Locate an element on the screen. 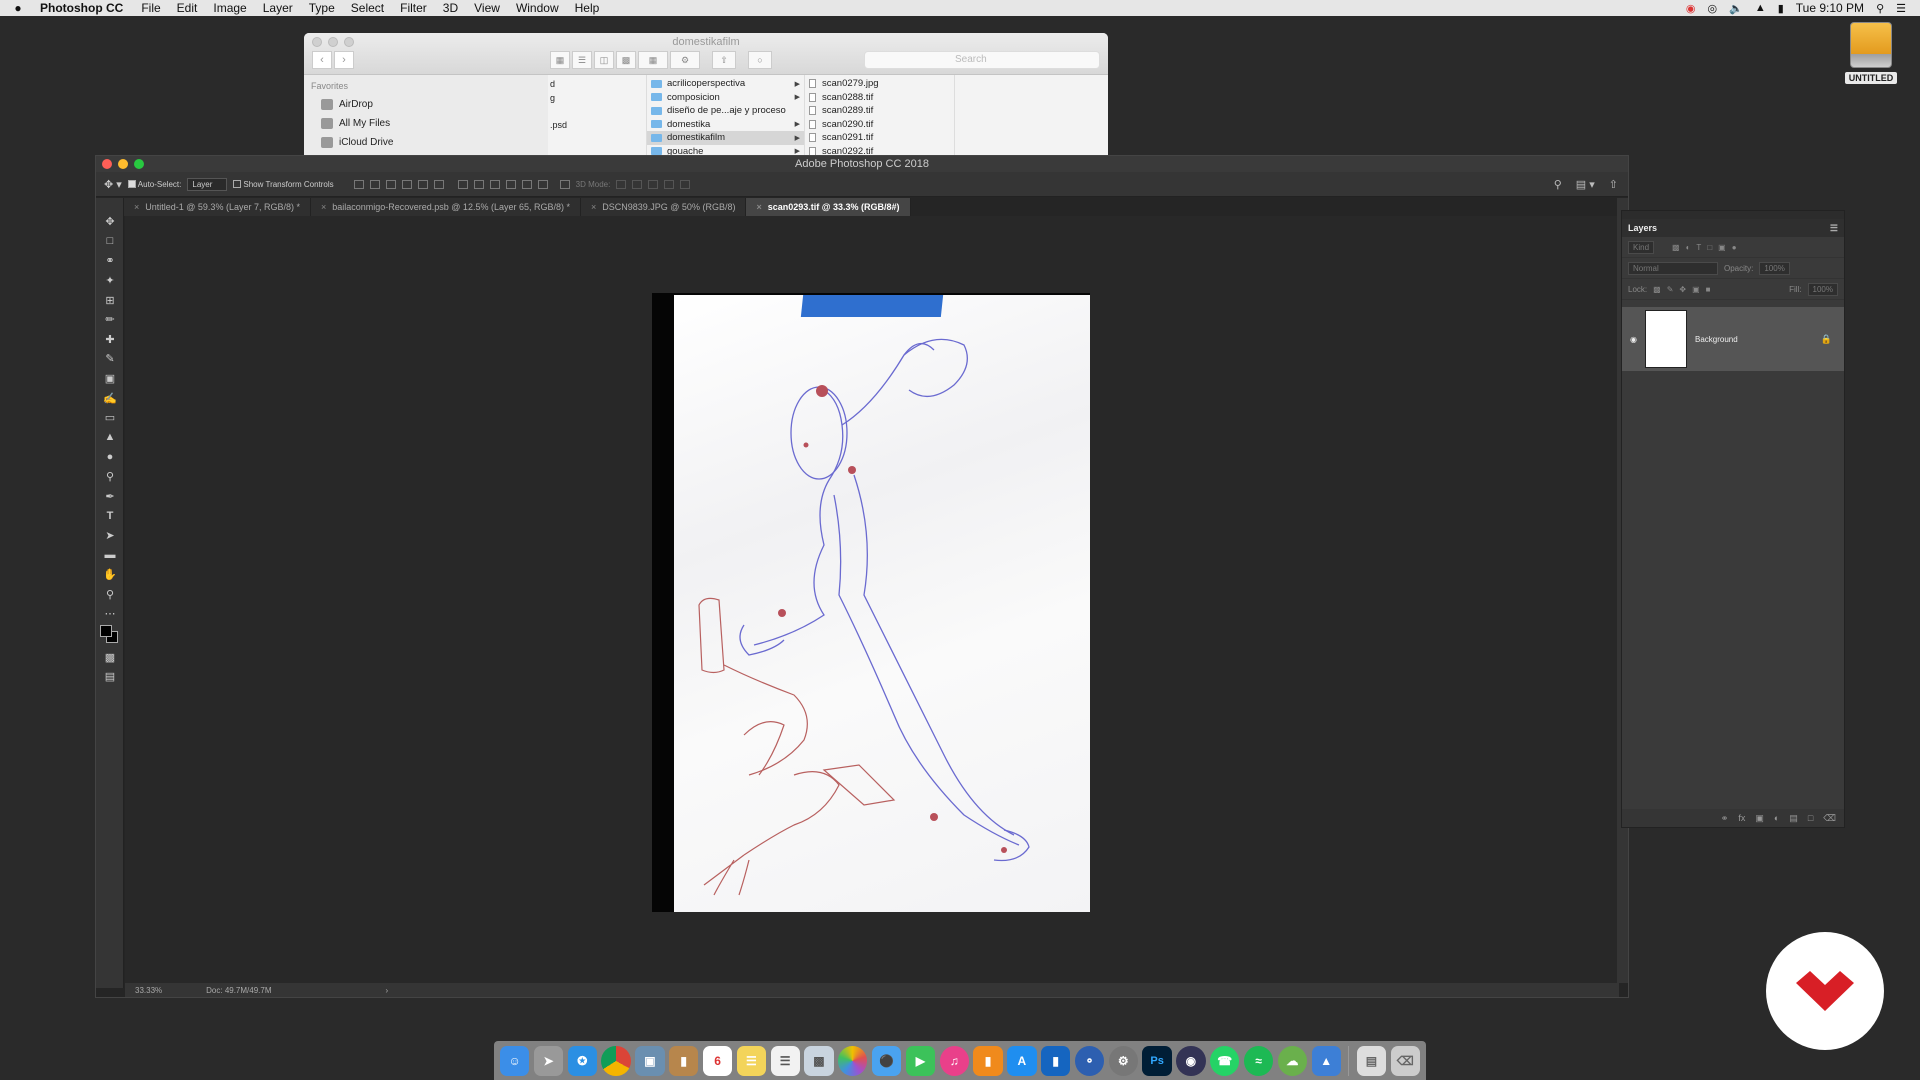 The height and width of the screenshot is (1080, 1920). fill-input: 100% is located at coordinates (1822, 289).